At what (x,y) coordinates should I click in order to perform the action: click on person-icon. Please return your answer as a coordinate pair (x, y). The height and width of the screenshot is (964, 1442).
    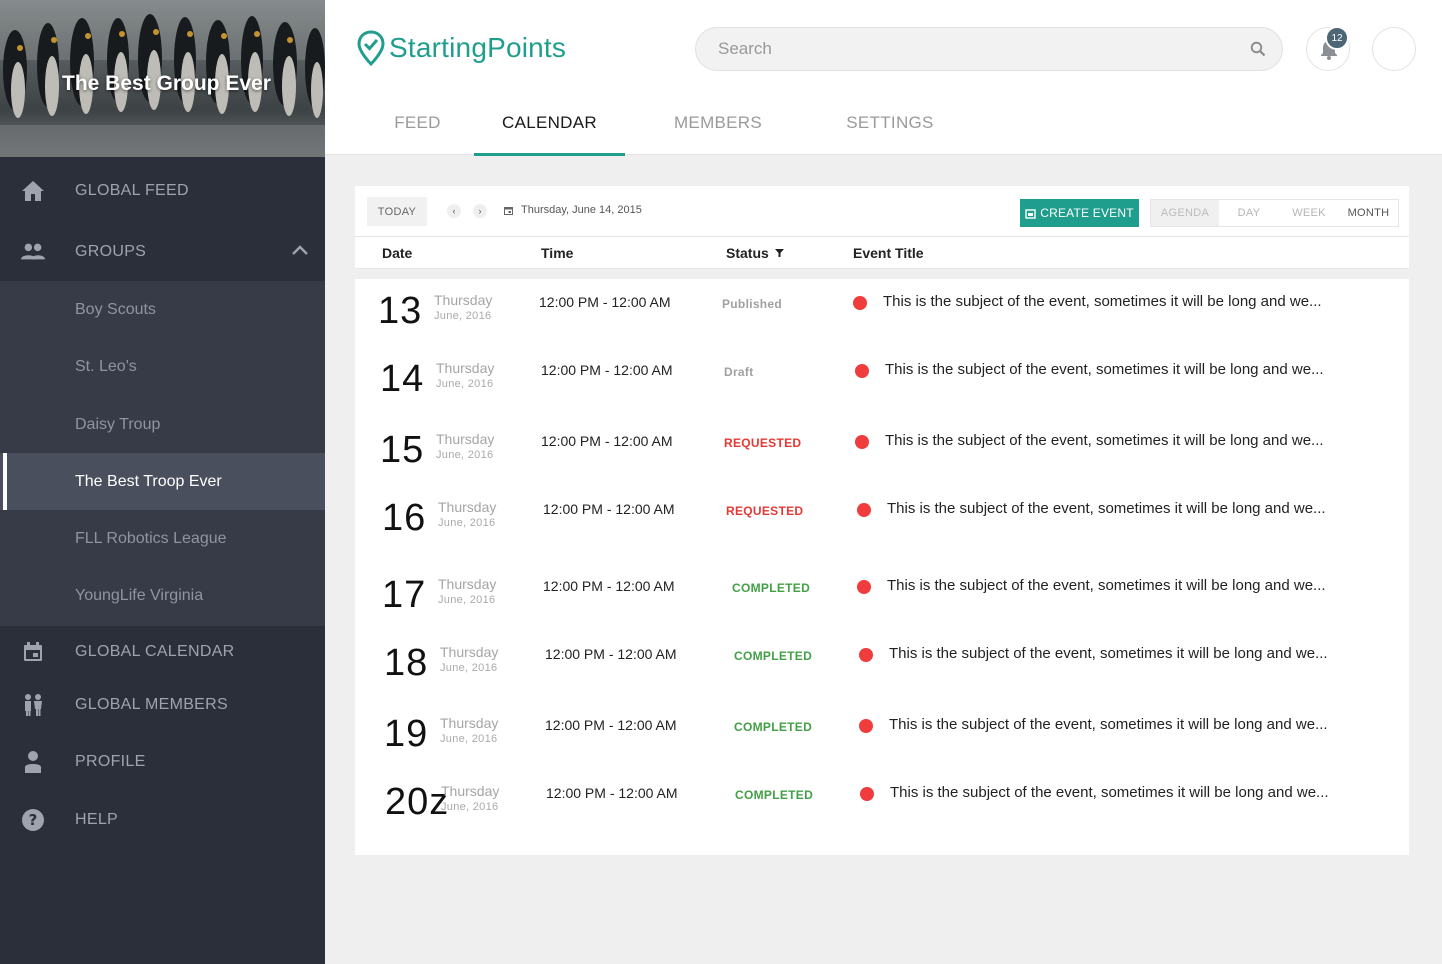
    Looking at the image, I should click on (33, 762).